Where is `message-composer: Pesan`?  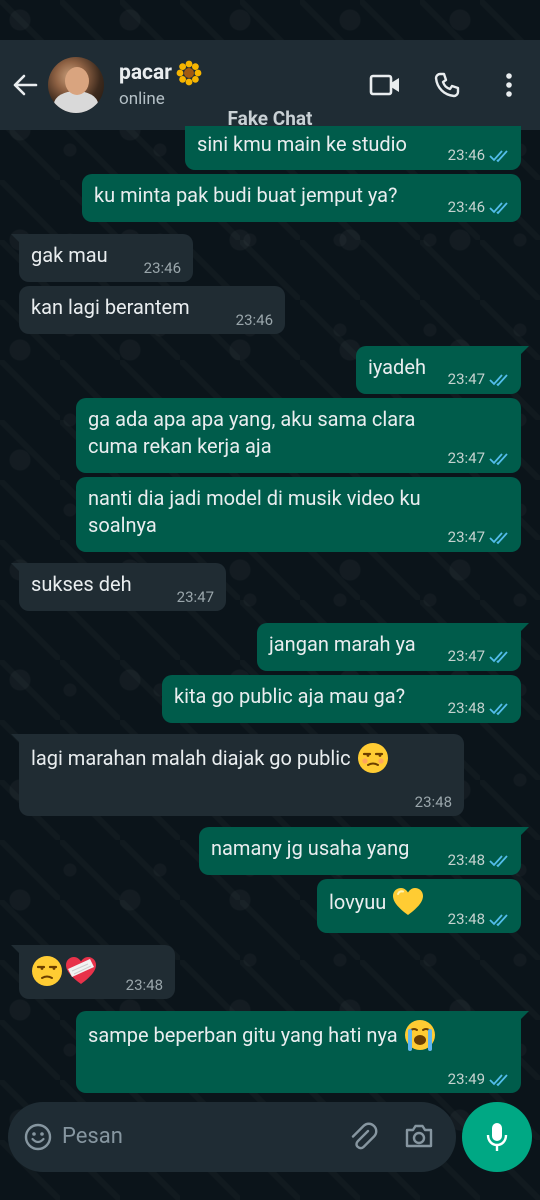
message-composer: Pesan is located at coordinates (232, 1137).